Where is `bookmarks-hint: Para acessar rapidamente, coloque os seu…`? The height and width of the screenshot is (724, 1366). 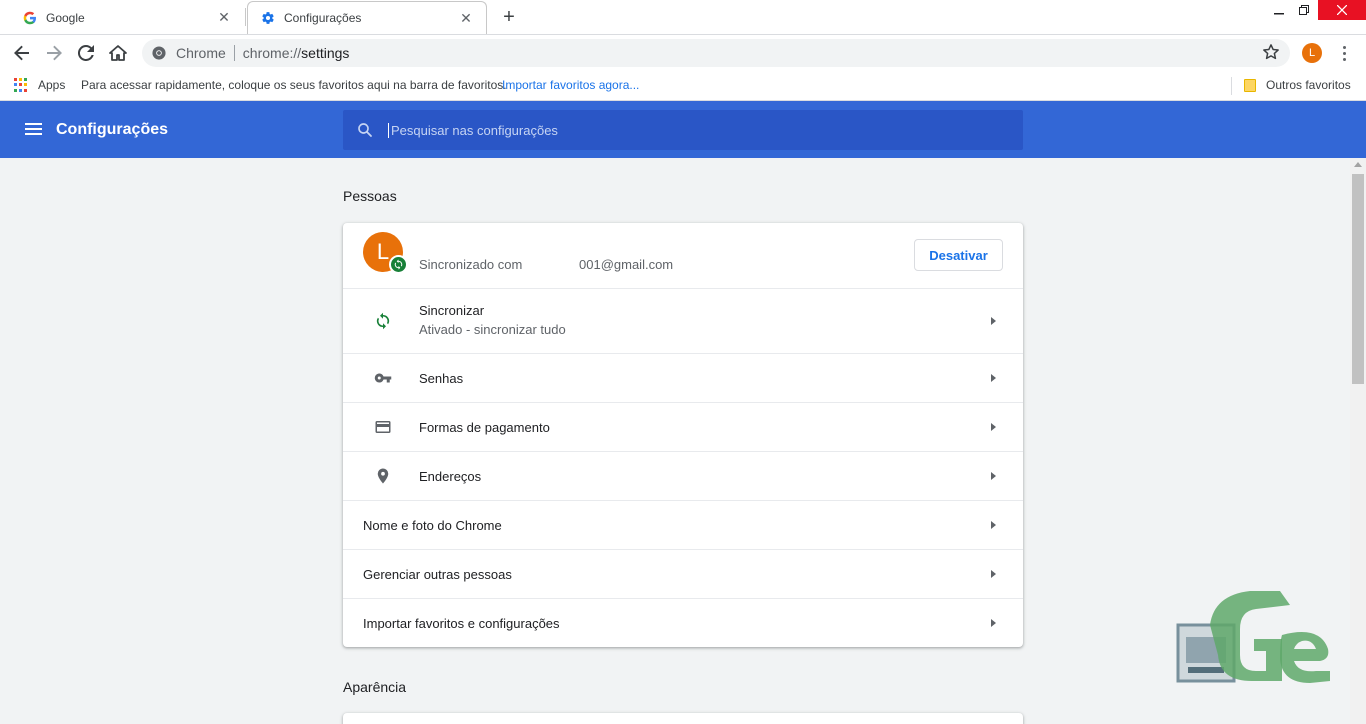 bookmarks-hint: Para acessar rapidamente, coloque os seu… is located at coordinates (294, 85).